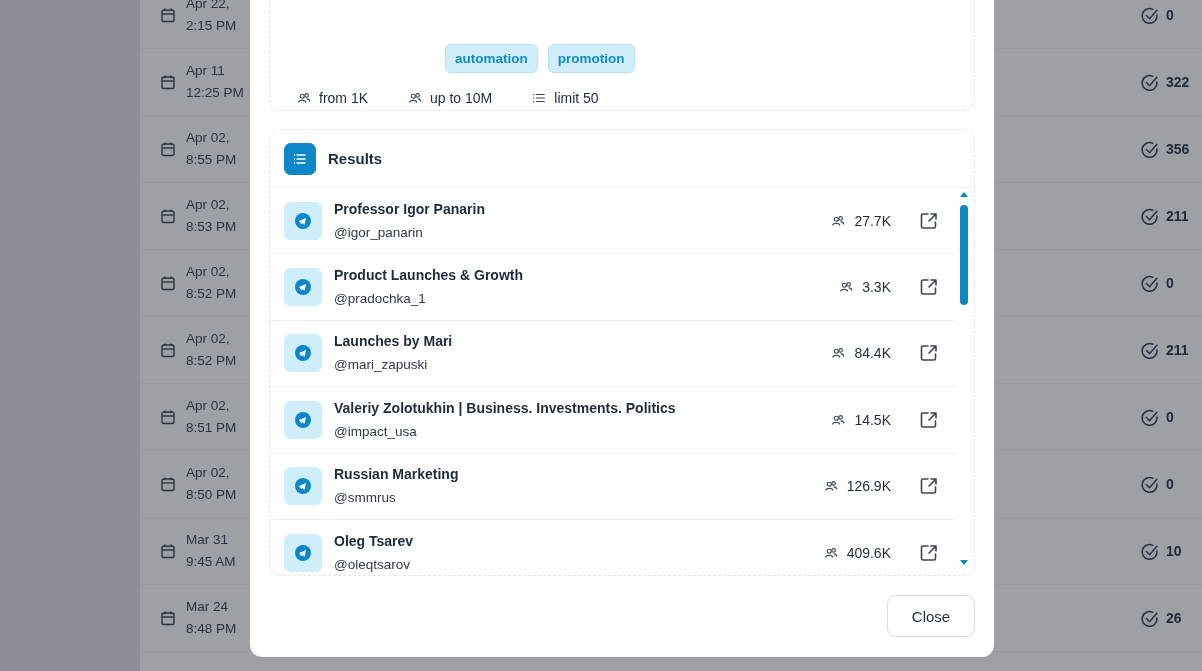  Describe the element at coordinates (872, 419) in the screenshot. I see `subscriber-count: 14.5K` at that location.